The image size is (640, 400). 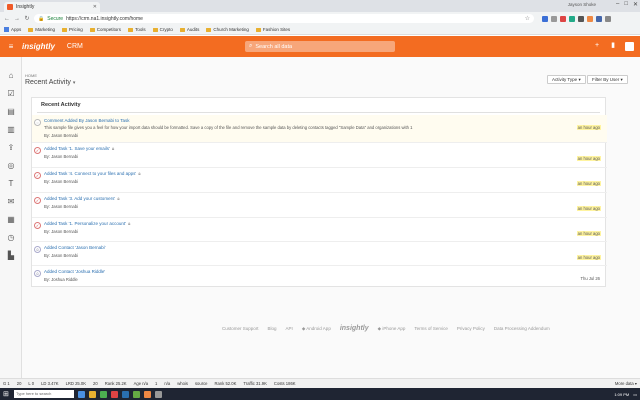 What do you see at coordinates (162, 29) in the screenshot?
I see `bookmark-folder: Crypto` at bounding box center [162, 29].